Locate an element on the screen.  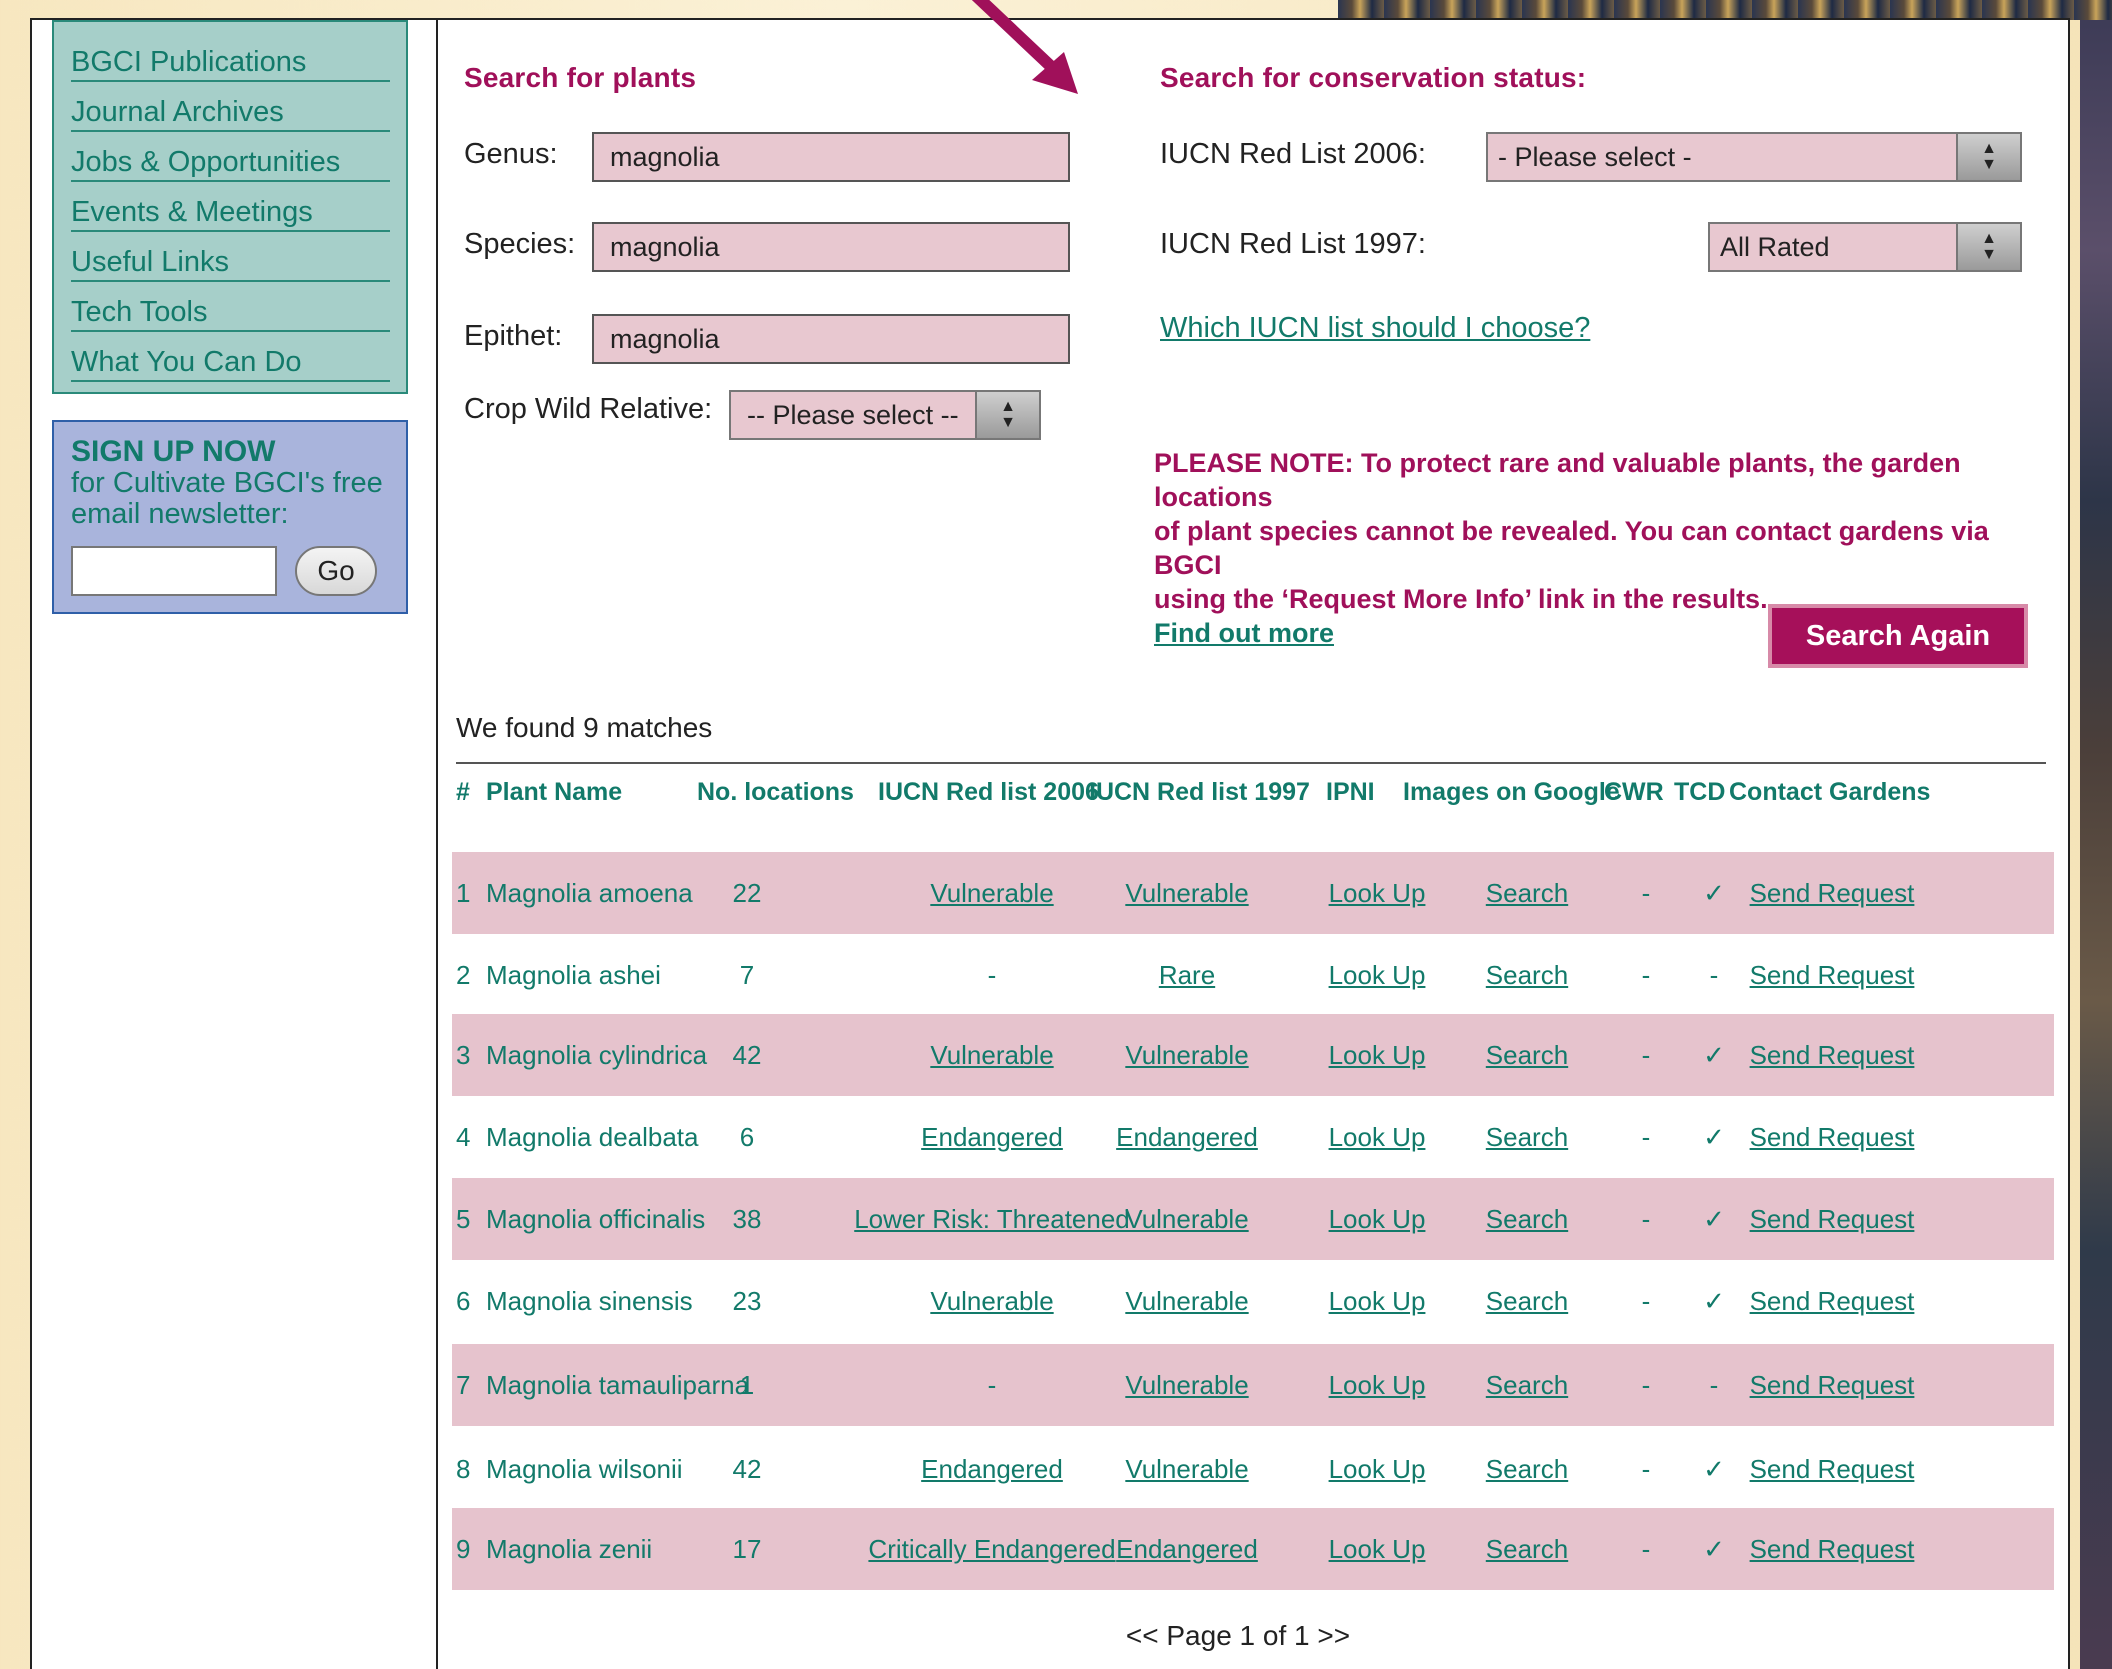
cell-locations: 22 is located at coordinates (747, 893).